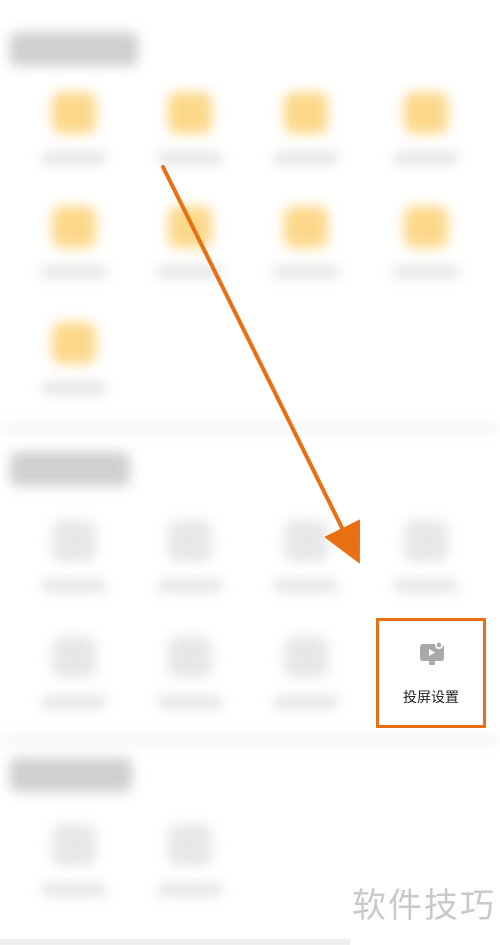 This screenshot has width=500, height=945. I want to click on watermark: 软件技巧, so click(424, 906).